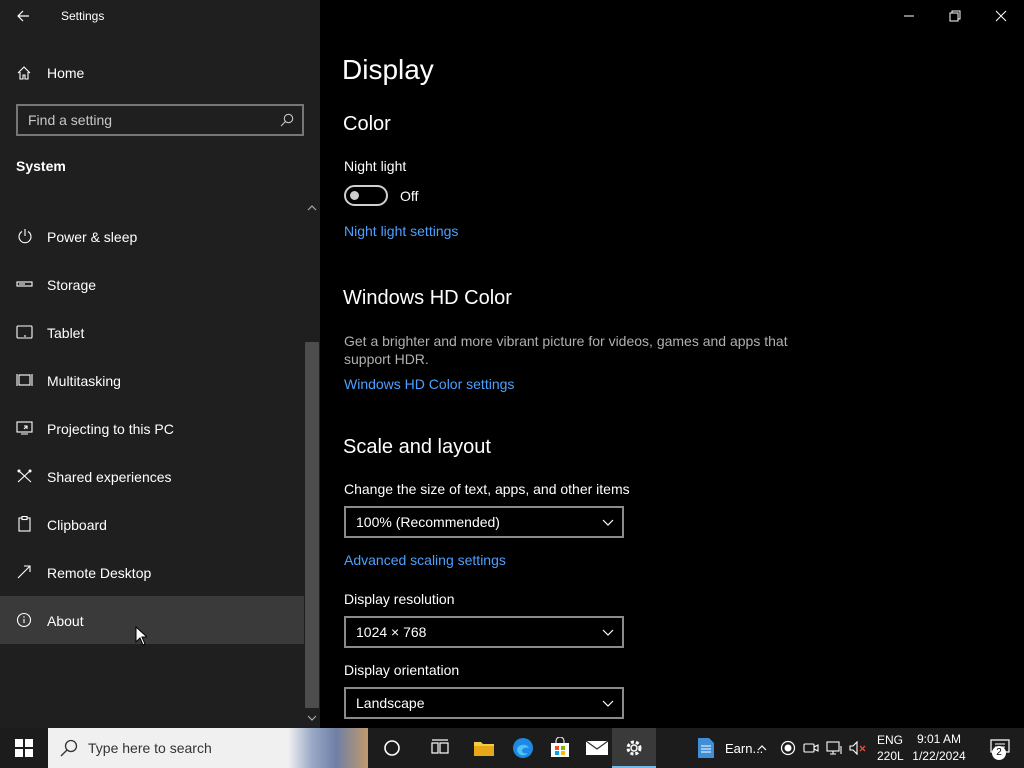  What do you see at coordinates (312, 525) in the screenshot?
I see `sidebar-scrollbar` at bounding box center [312, 525].